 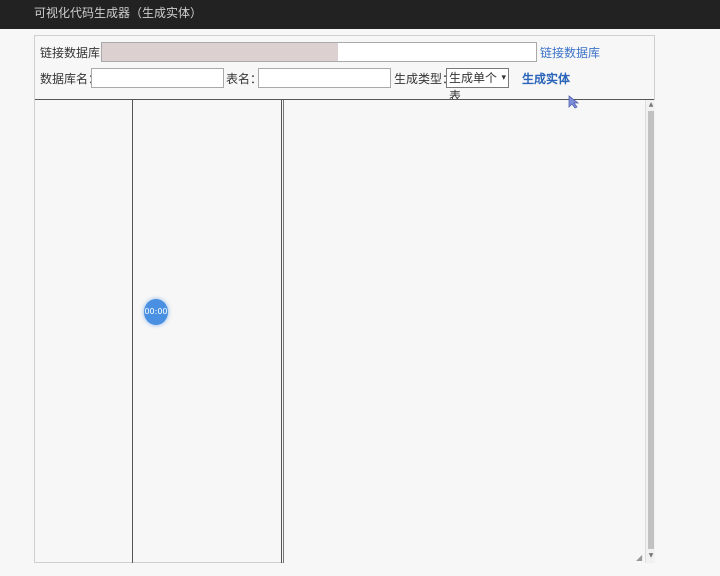 I want to click on code-output-scrollbar: ▲ ▼, so click(x=650, y=331).